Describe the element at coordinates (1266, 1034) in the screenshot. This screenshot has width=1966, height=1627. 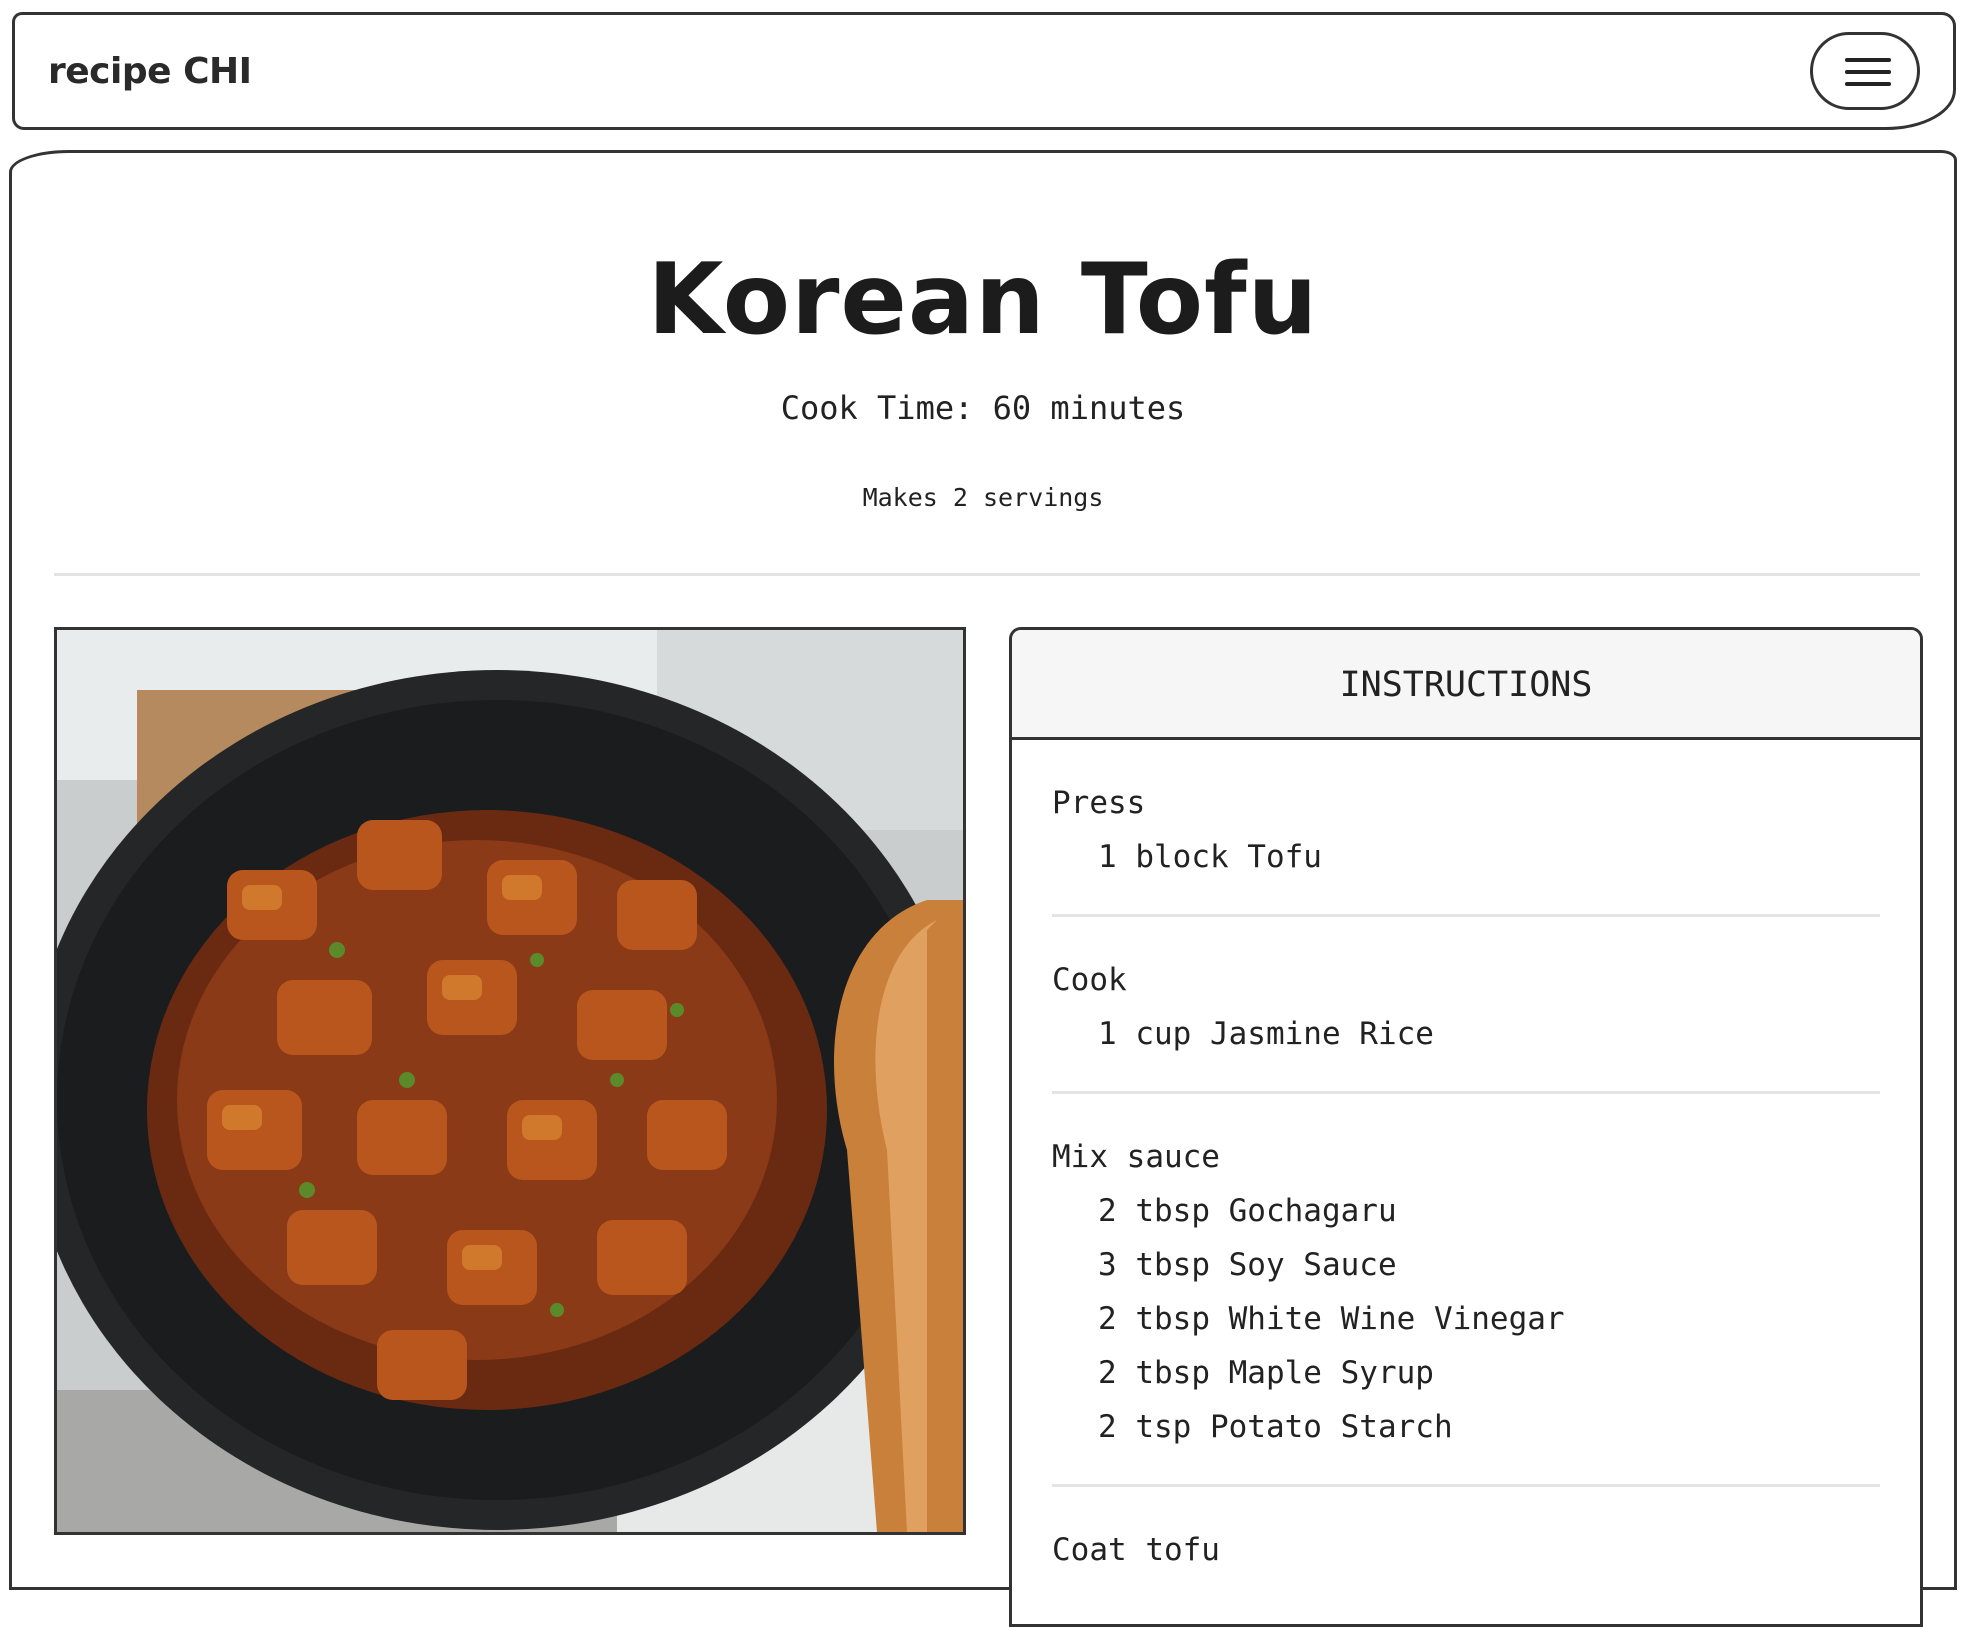
I see `ingredient-item: 1 cup Jasmine Rice` at that location.